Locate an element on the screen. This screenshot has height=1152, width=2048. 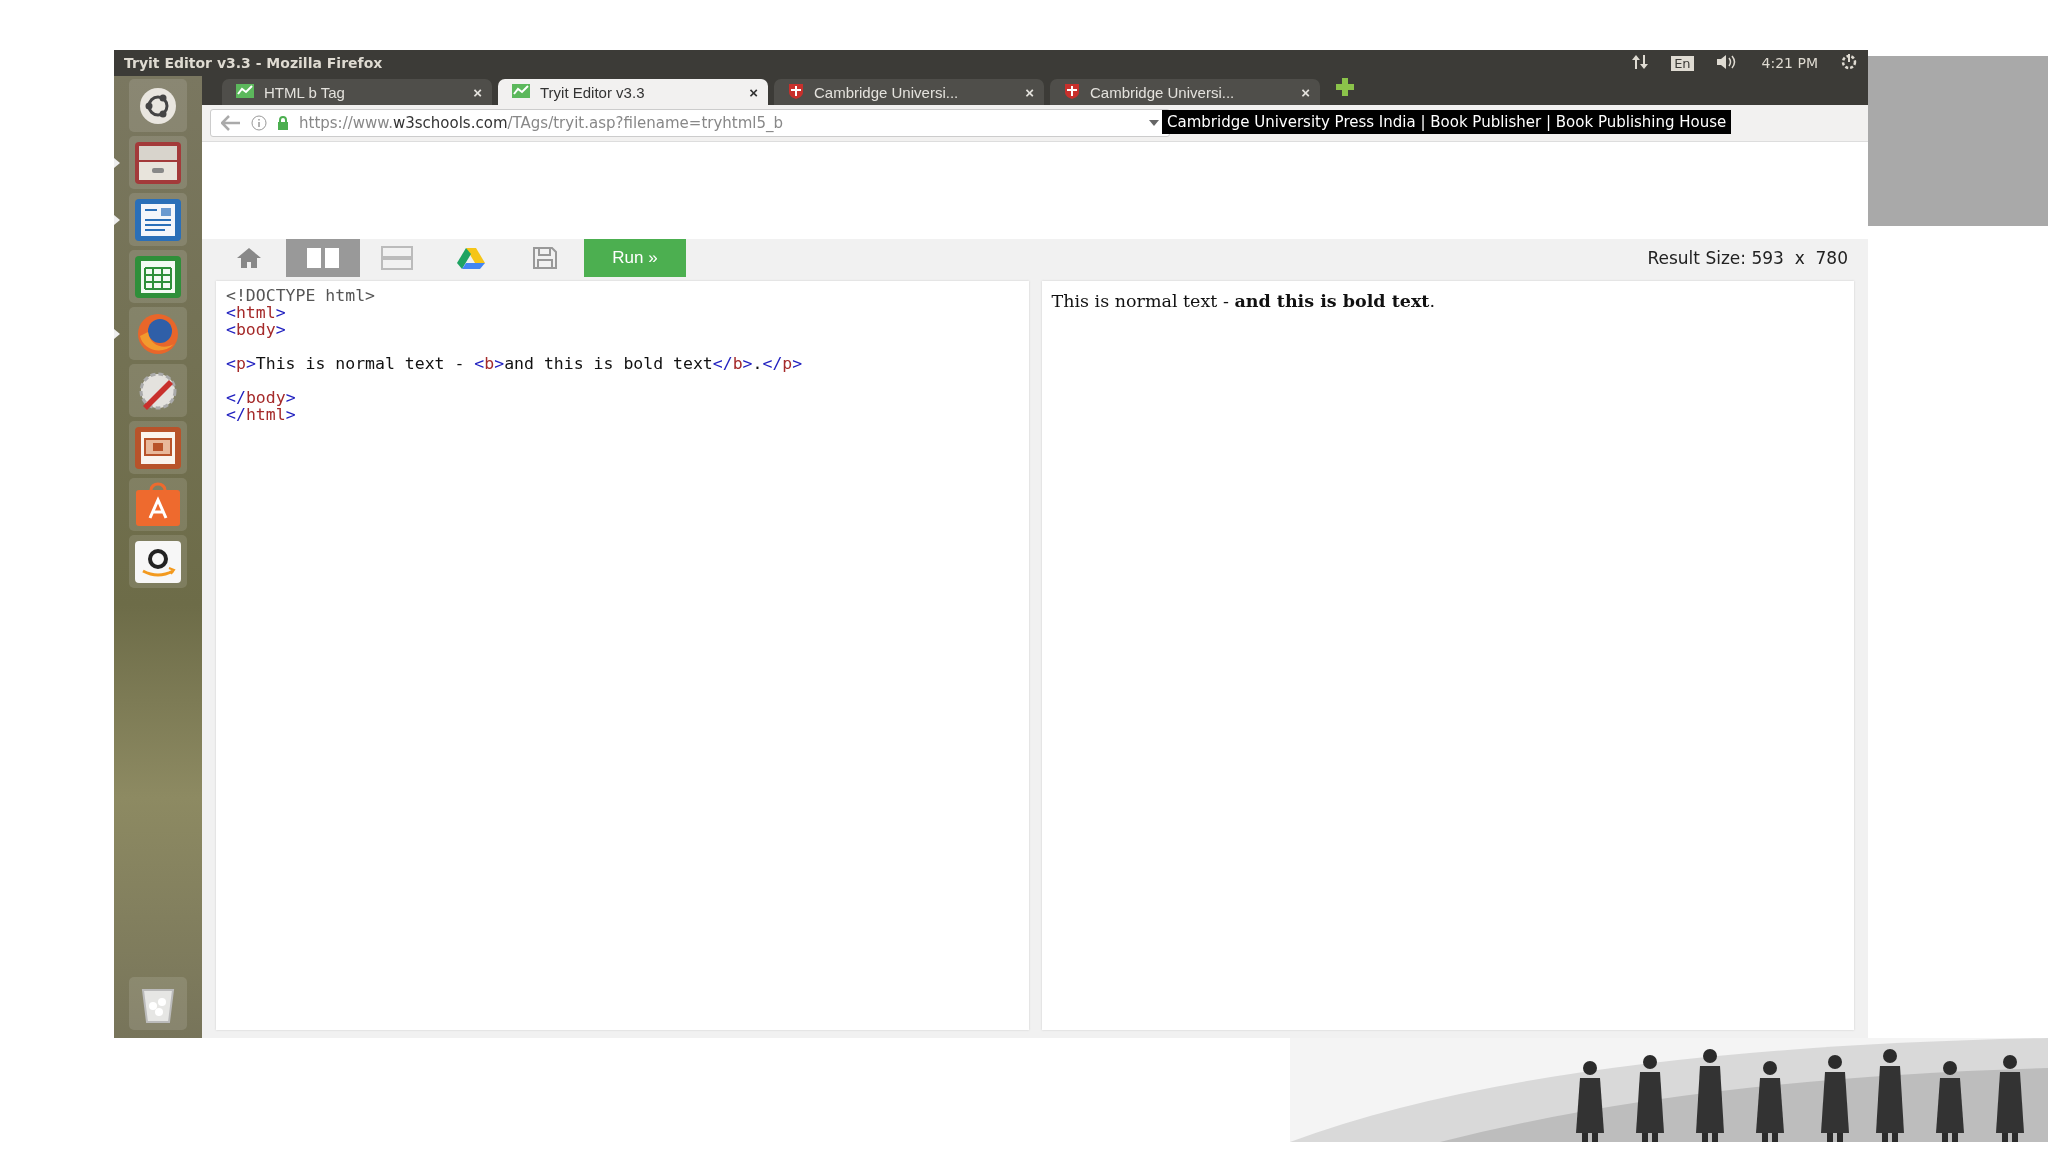
document-icon is located at coordinates (158, 219).